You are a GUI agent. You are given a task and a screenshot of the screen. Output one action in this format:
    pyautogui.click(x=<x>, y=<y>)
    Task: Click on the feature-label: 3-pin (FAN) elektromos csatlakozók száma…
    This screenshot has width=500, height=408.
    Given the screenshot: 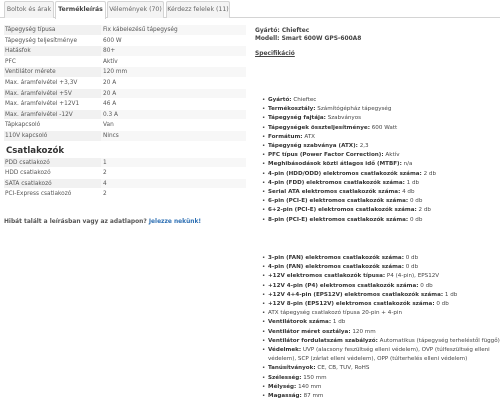 What is the action you would take?
    pyautogui.click(x=336, y=258)
    